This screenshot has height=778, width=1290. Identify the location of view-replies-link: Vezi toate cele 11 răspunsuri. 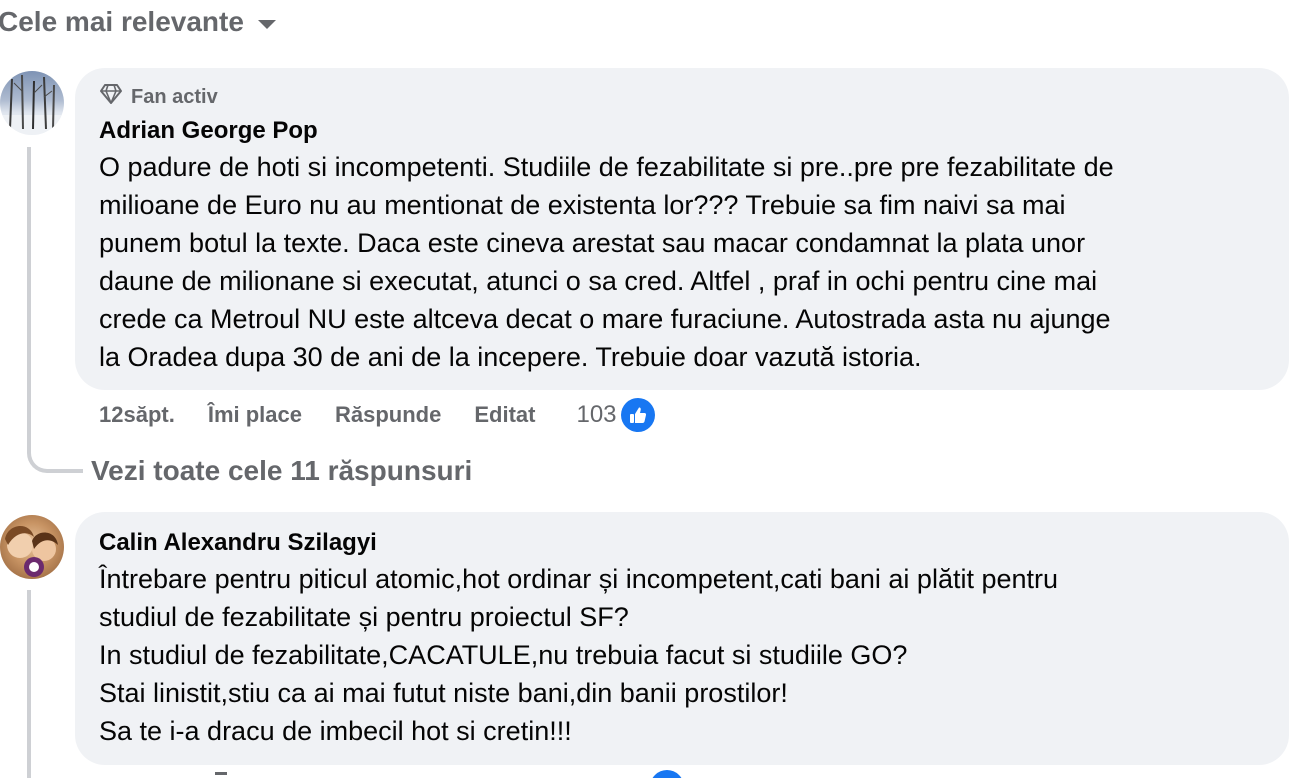
(281, 471).